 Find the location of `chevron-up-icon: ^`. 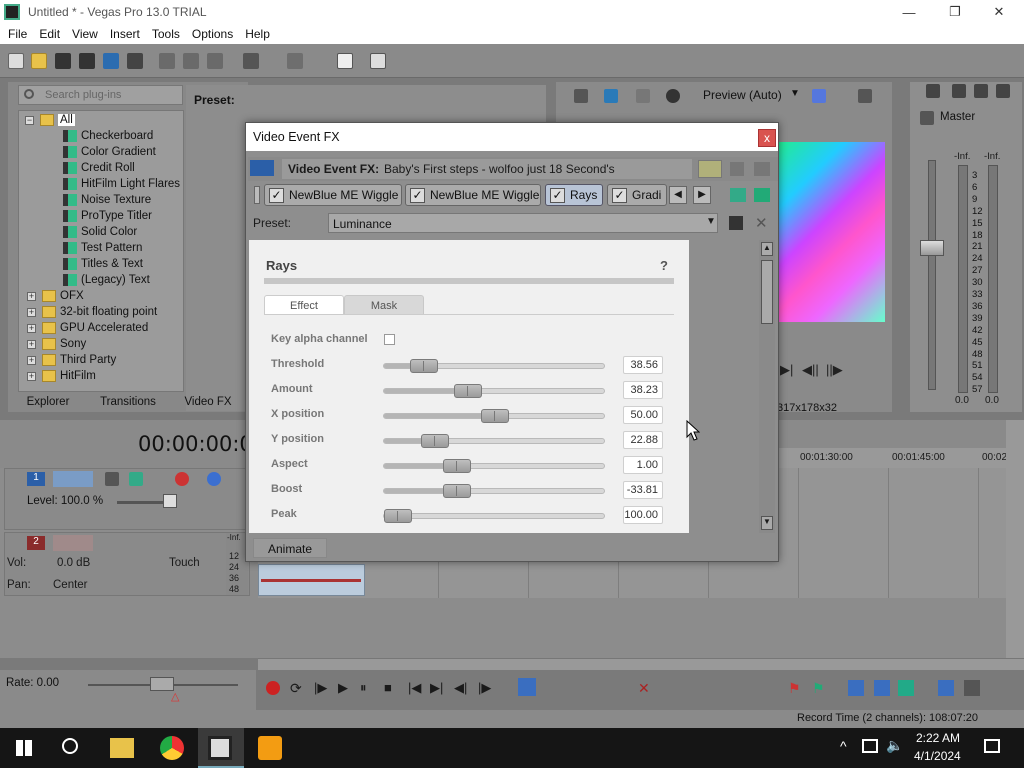

chevron-up-icon: ^ is located at coordinates (843, 746).